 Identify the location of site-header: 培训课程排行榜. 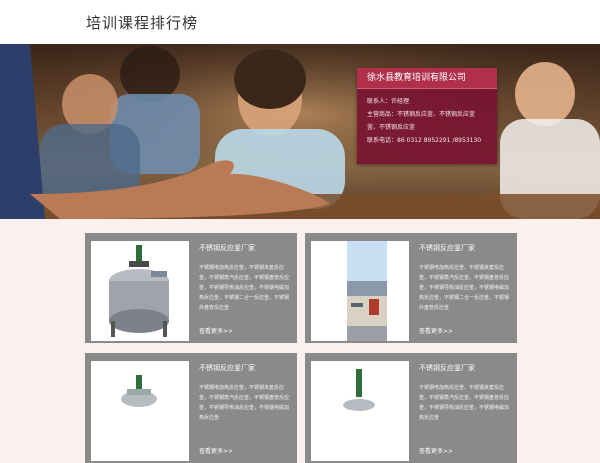
(300, 22).